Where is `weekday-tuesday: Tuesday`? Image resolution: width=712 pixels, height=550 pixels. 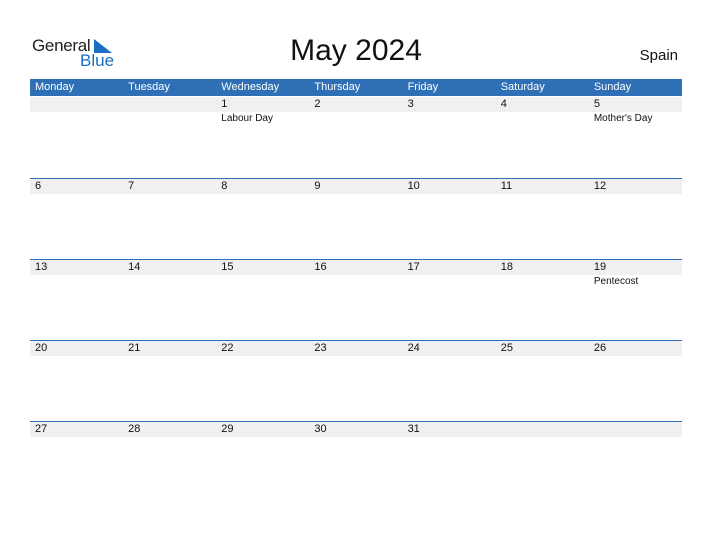 weekday-tuesday: Tuesday is located at coordinates (149, 87).